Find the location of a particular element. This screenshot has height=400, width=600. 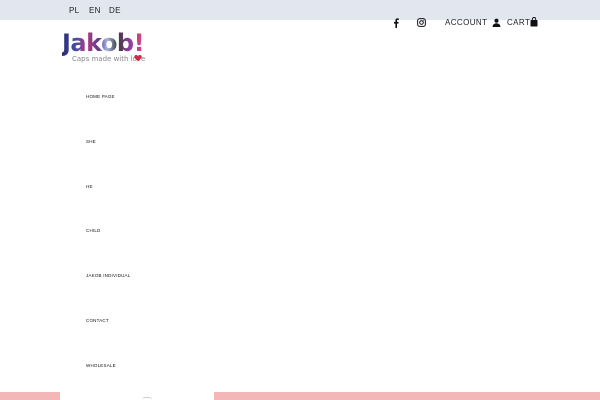

cart-link: CART is located at coordinates (518, 23).